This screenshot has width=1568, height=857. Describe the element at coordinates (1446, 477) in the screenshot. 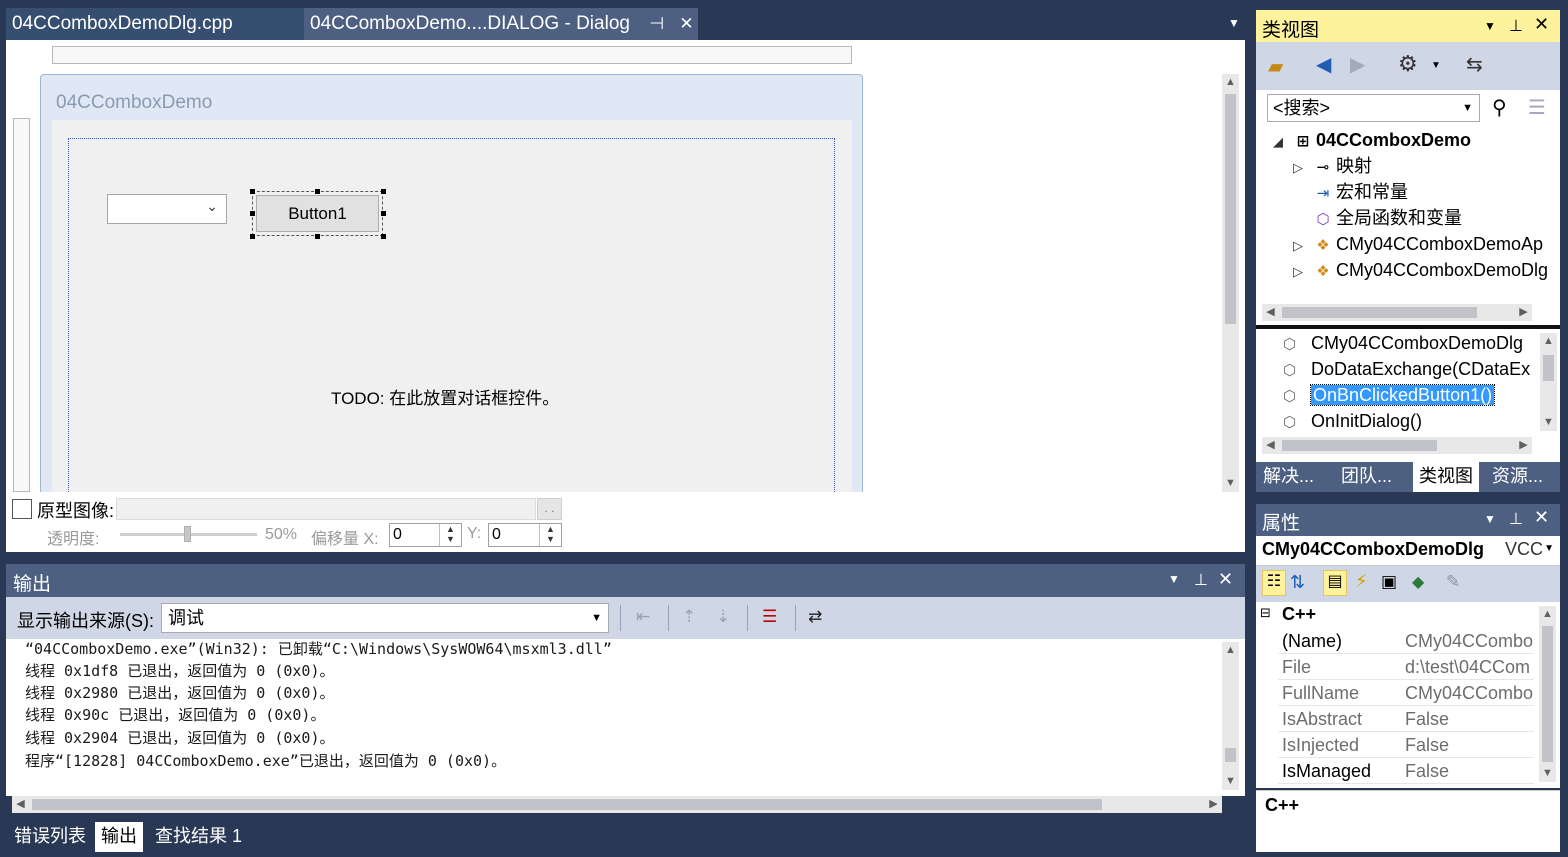

I see `tab-class-view: 类视图` at that location.